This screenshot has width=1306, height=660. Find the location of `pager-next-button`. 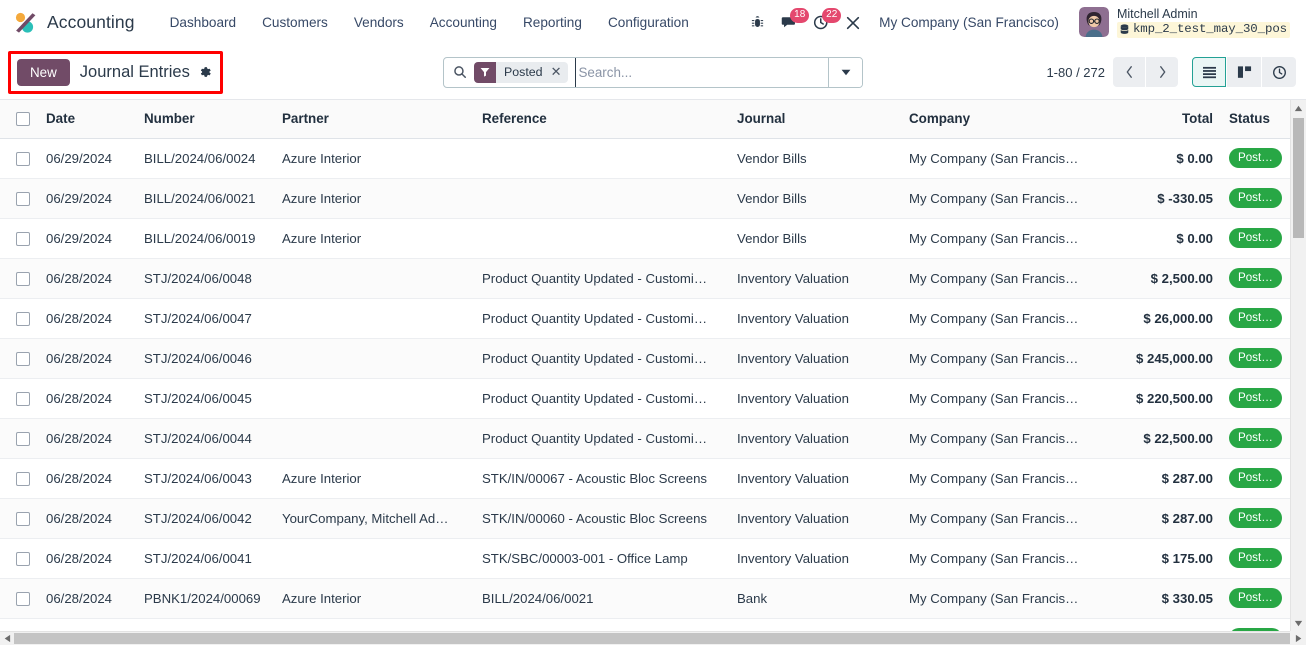

pager-next-button is located at coordinates (1162, 72).